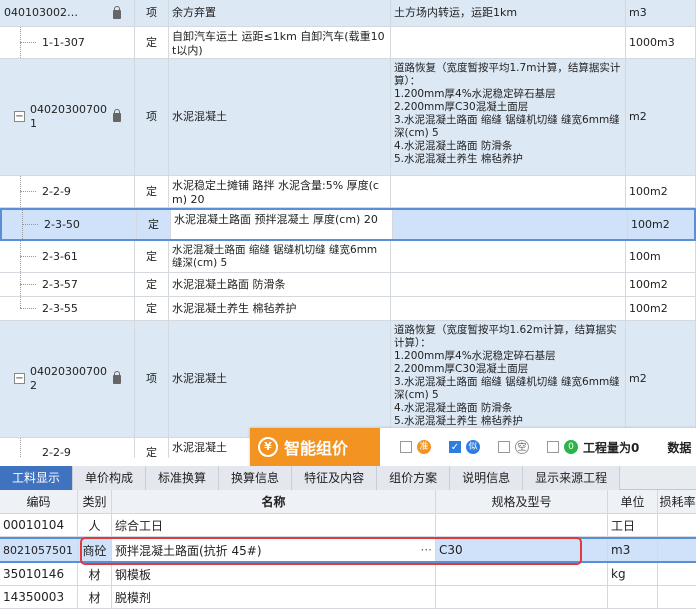 This screenshot has height=609, width=696. I want to click on row-name: 水泥混凝土路面 预拌混凝土 厚度(cm) 20, so click(282, 224).